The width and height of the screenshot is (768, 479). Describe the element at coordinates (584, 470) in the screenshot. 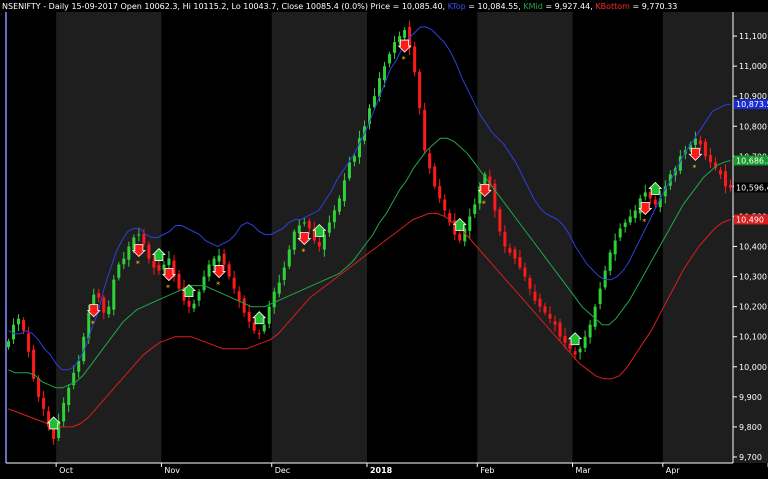

I see `x-tick-label: Mar` at that location.